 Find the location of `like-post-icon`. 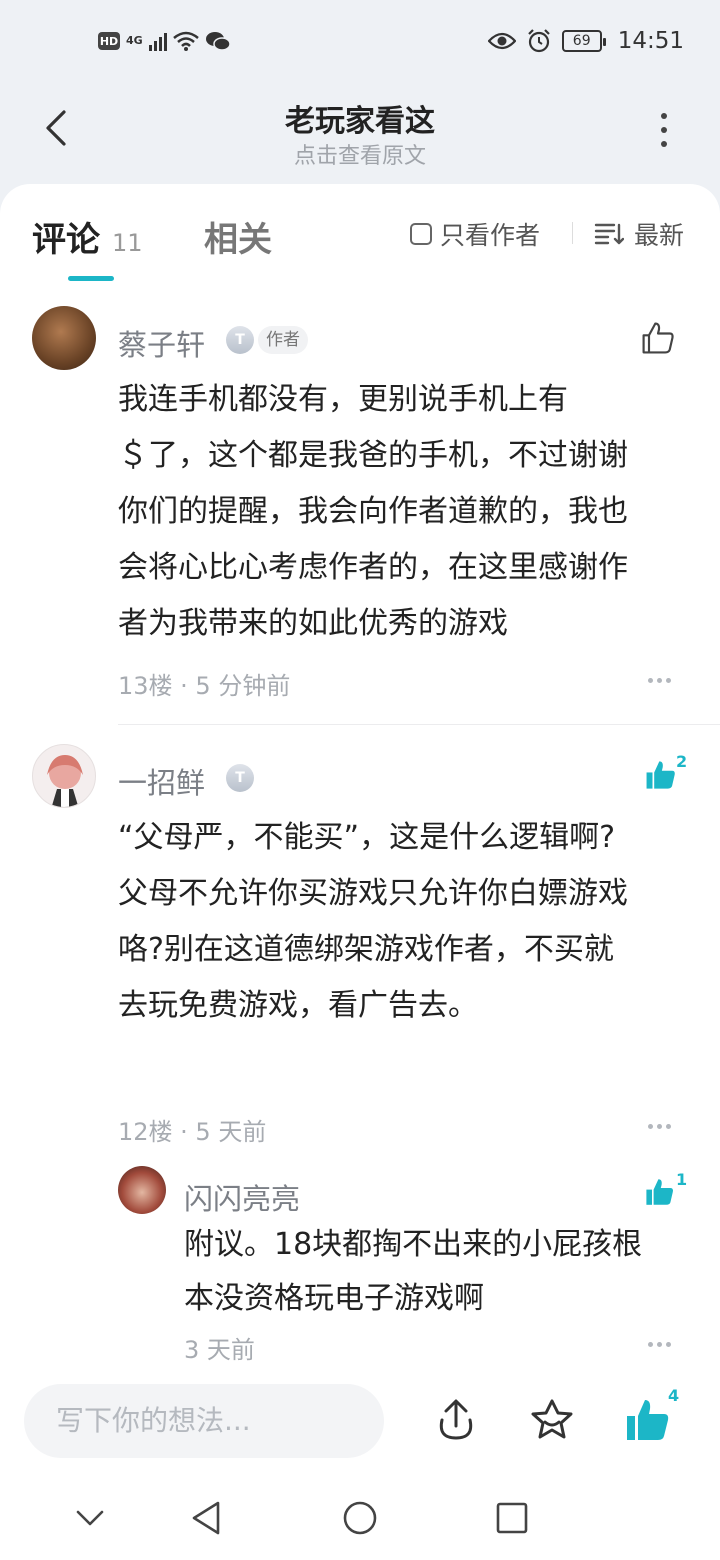

like-post-icon is located at coordinates (648, 1420).